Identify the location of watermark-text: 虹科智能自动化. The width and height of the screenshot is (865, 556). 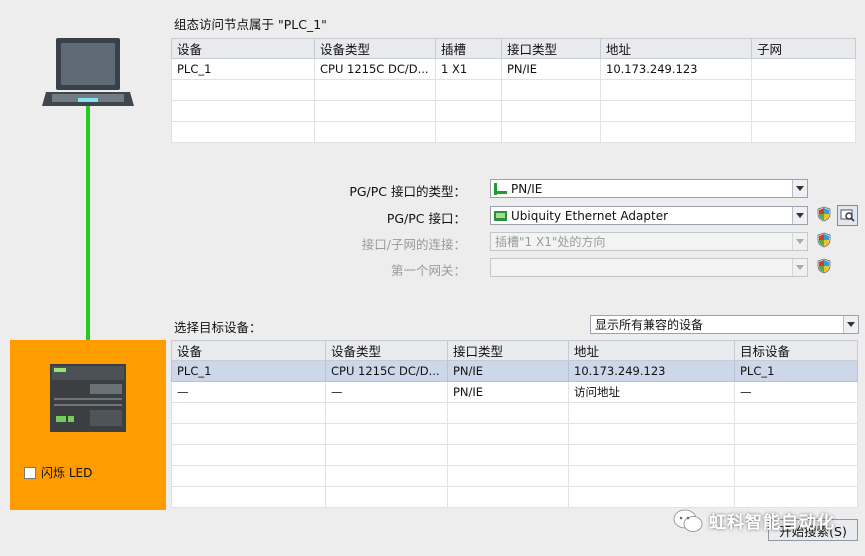
(772, 523).